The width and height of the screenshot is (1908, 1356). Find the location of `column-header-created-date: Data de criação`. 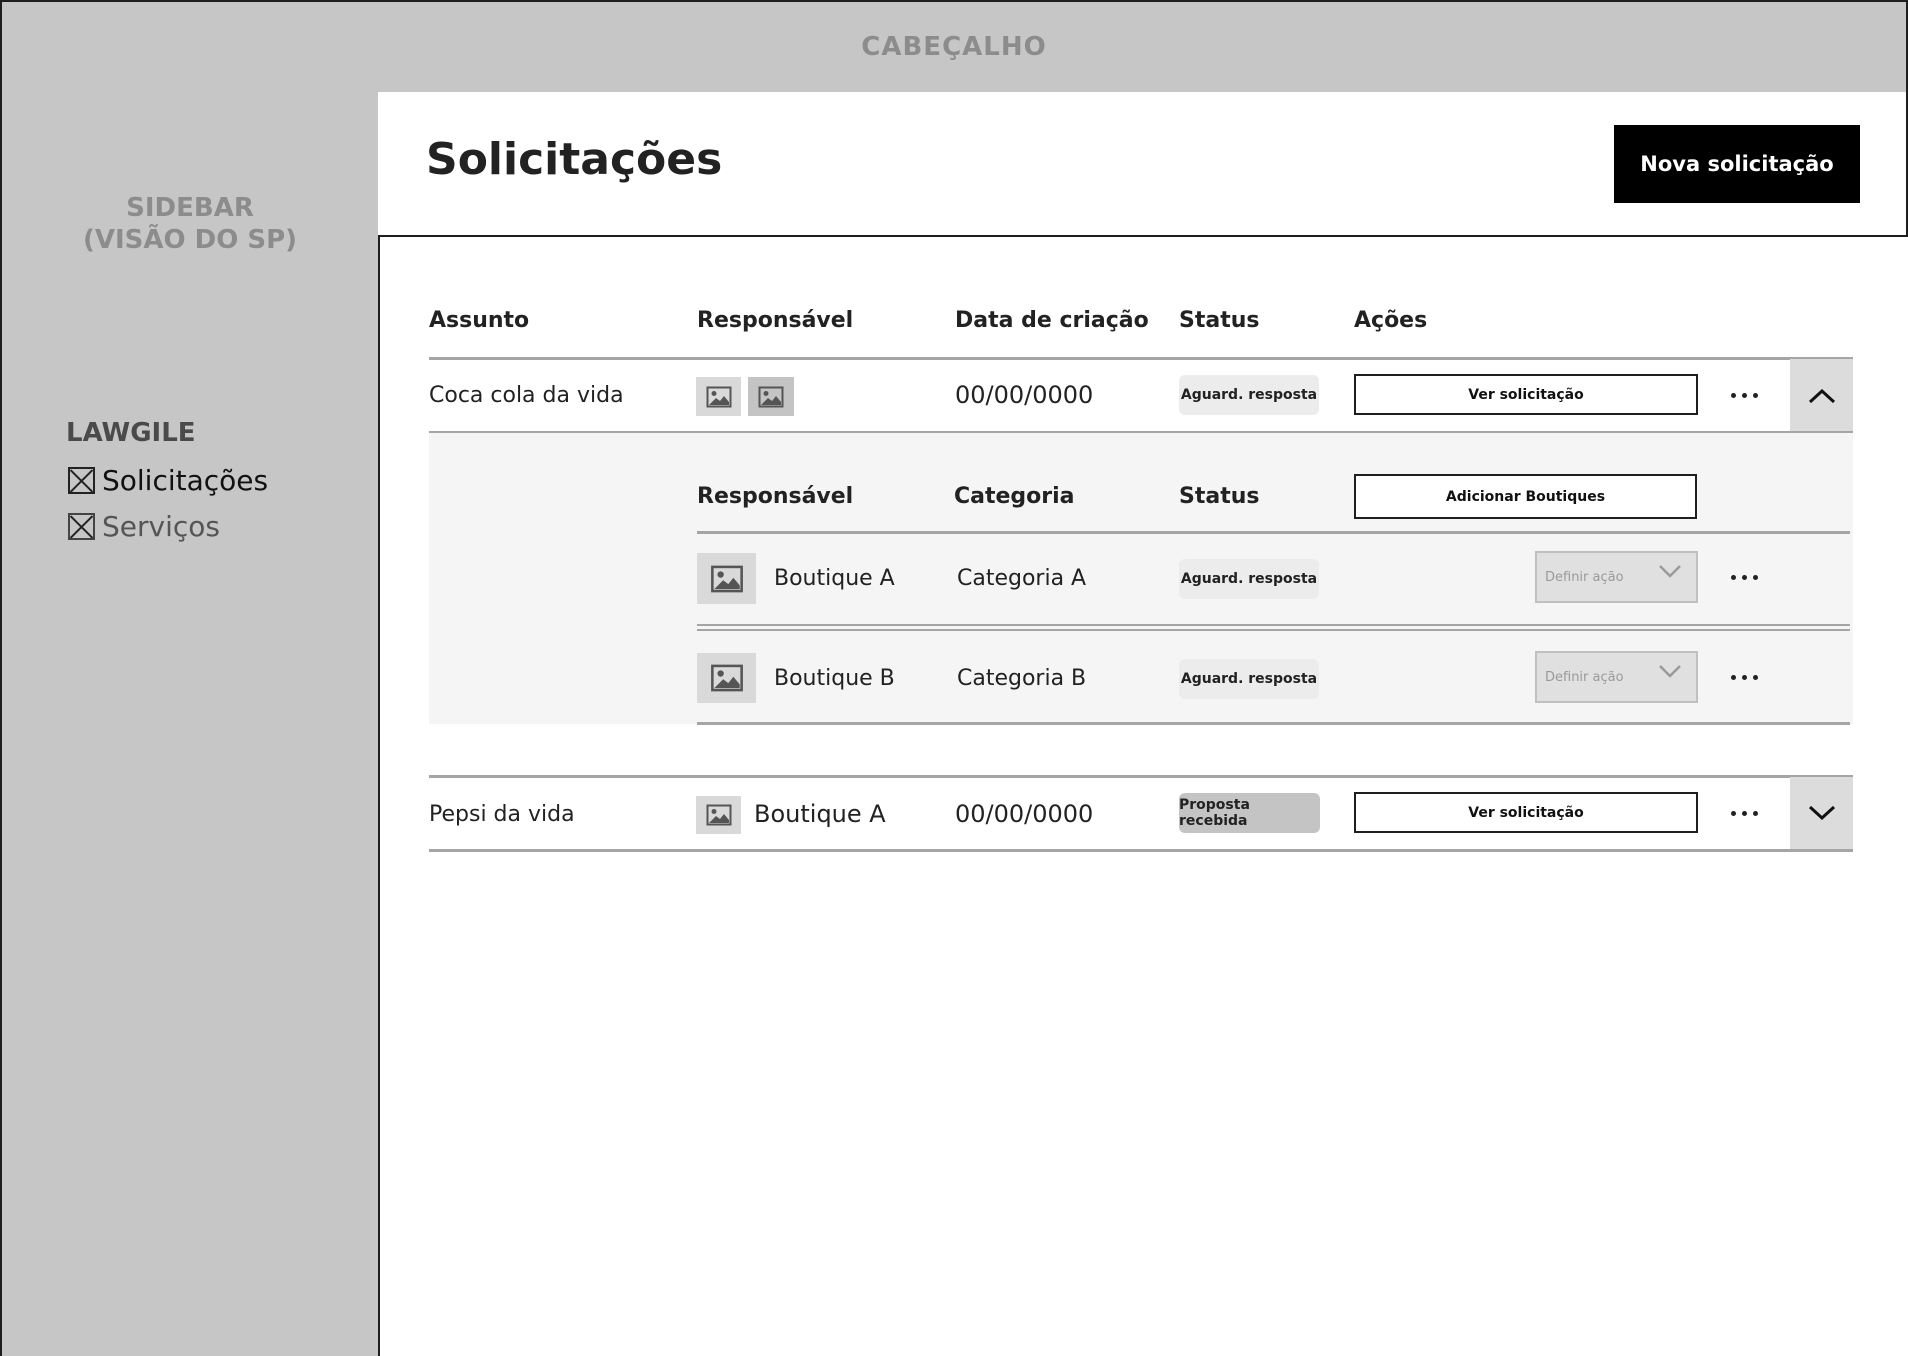

column-header-created-date: Data de criação is located at coordinates (1052, 320).